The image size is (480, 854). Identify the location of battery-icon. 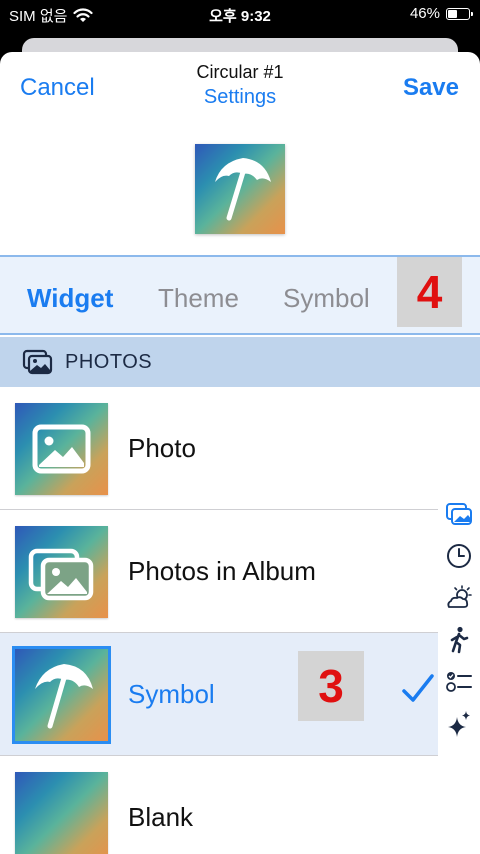
(459, 13).